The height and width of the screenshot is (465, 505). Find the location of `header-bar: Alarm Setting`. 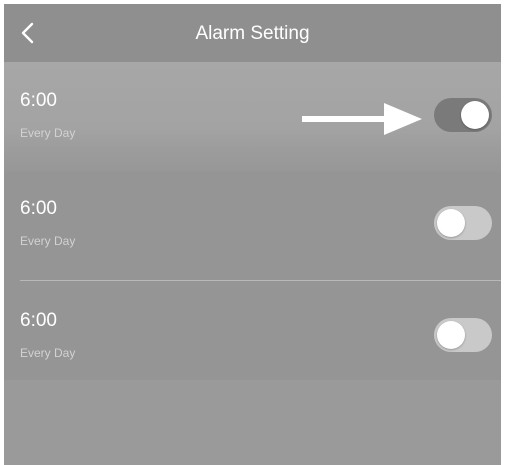

header-bar: Alarm Setting is located at coordinates (252, 33).